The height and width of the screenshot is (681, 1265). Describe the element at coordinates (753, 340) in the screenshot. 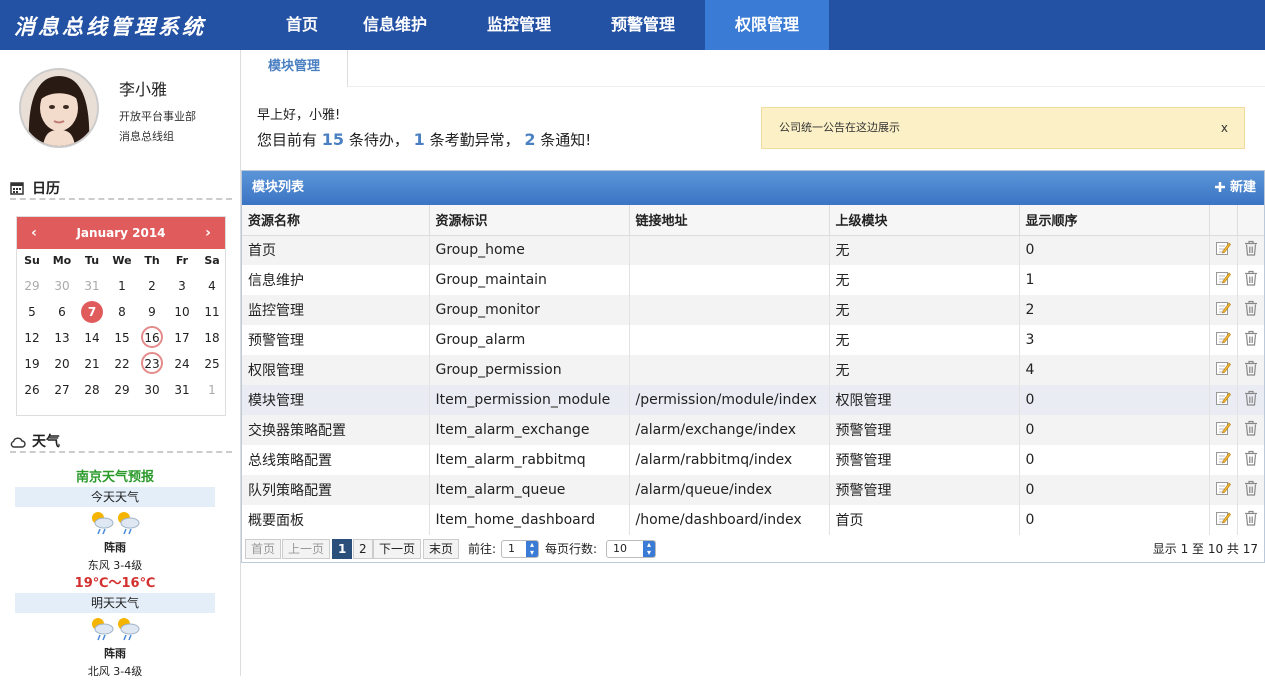

I see `table-row: 预警管理 Group_alarm 无 3` at that location.